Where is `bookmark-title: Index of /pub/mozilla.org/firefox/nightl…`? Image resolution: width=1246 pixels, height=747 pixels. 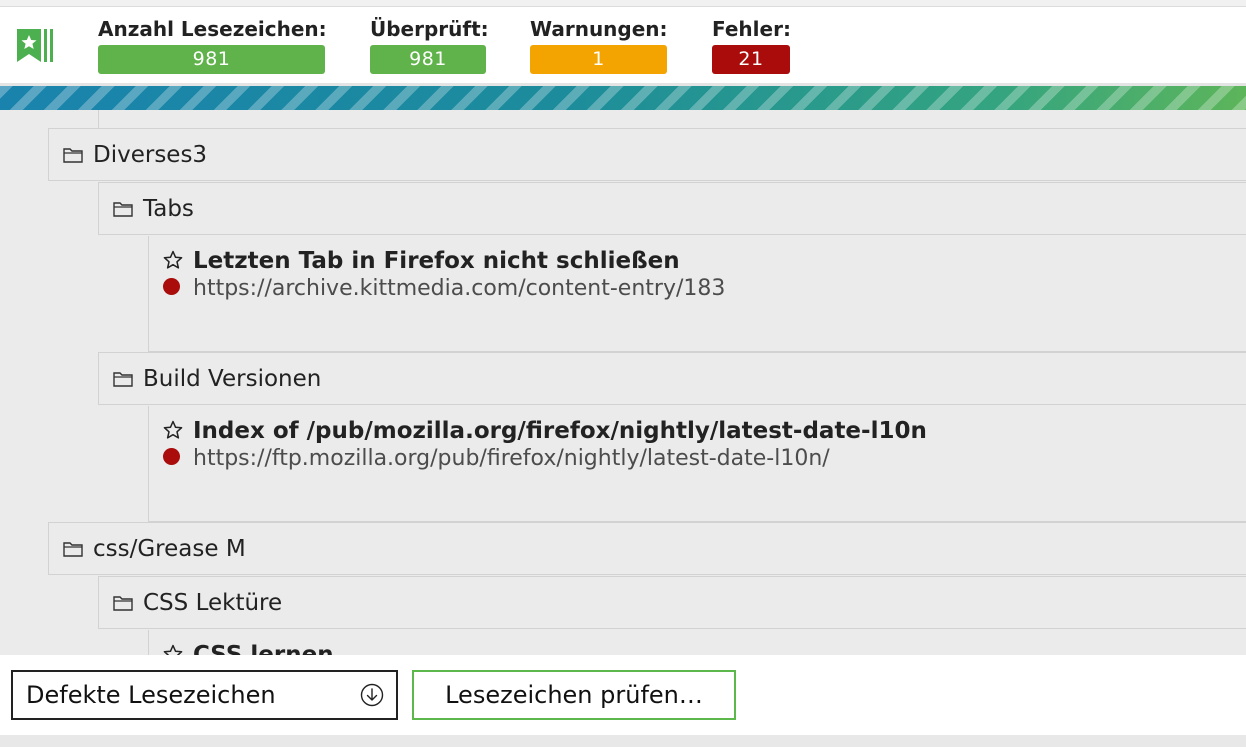 bookmark-title: Index of /pub/mozilla.org/firefox/nightl… is located at coordinates (560, 431).